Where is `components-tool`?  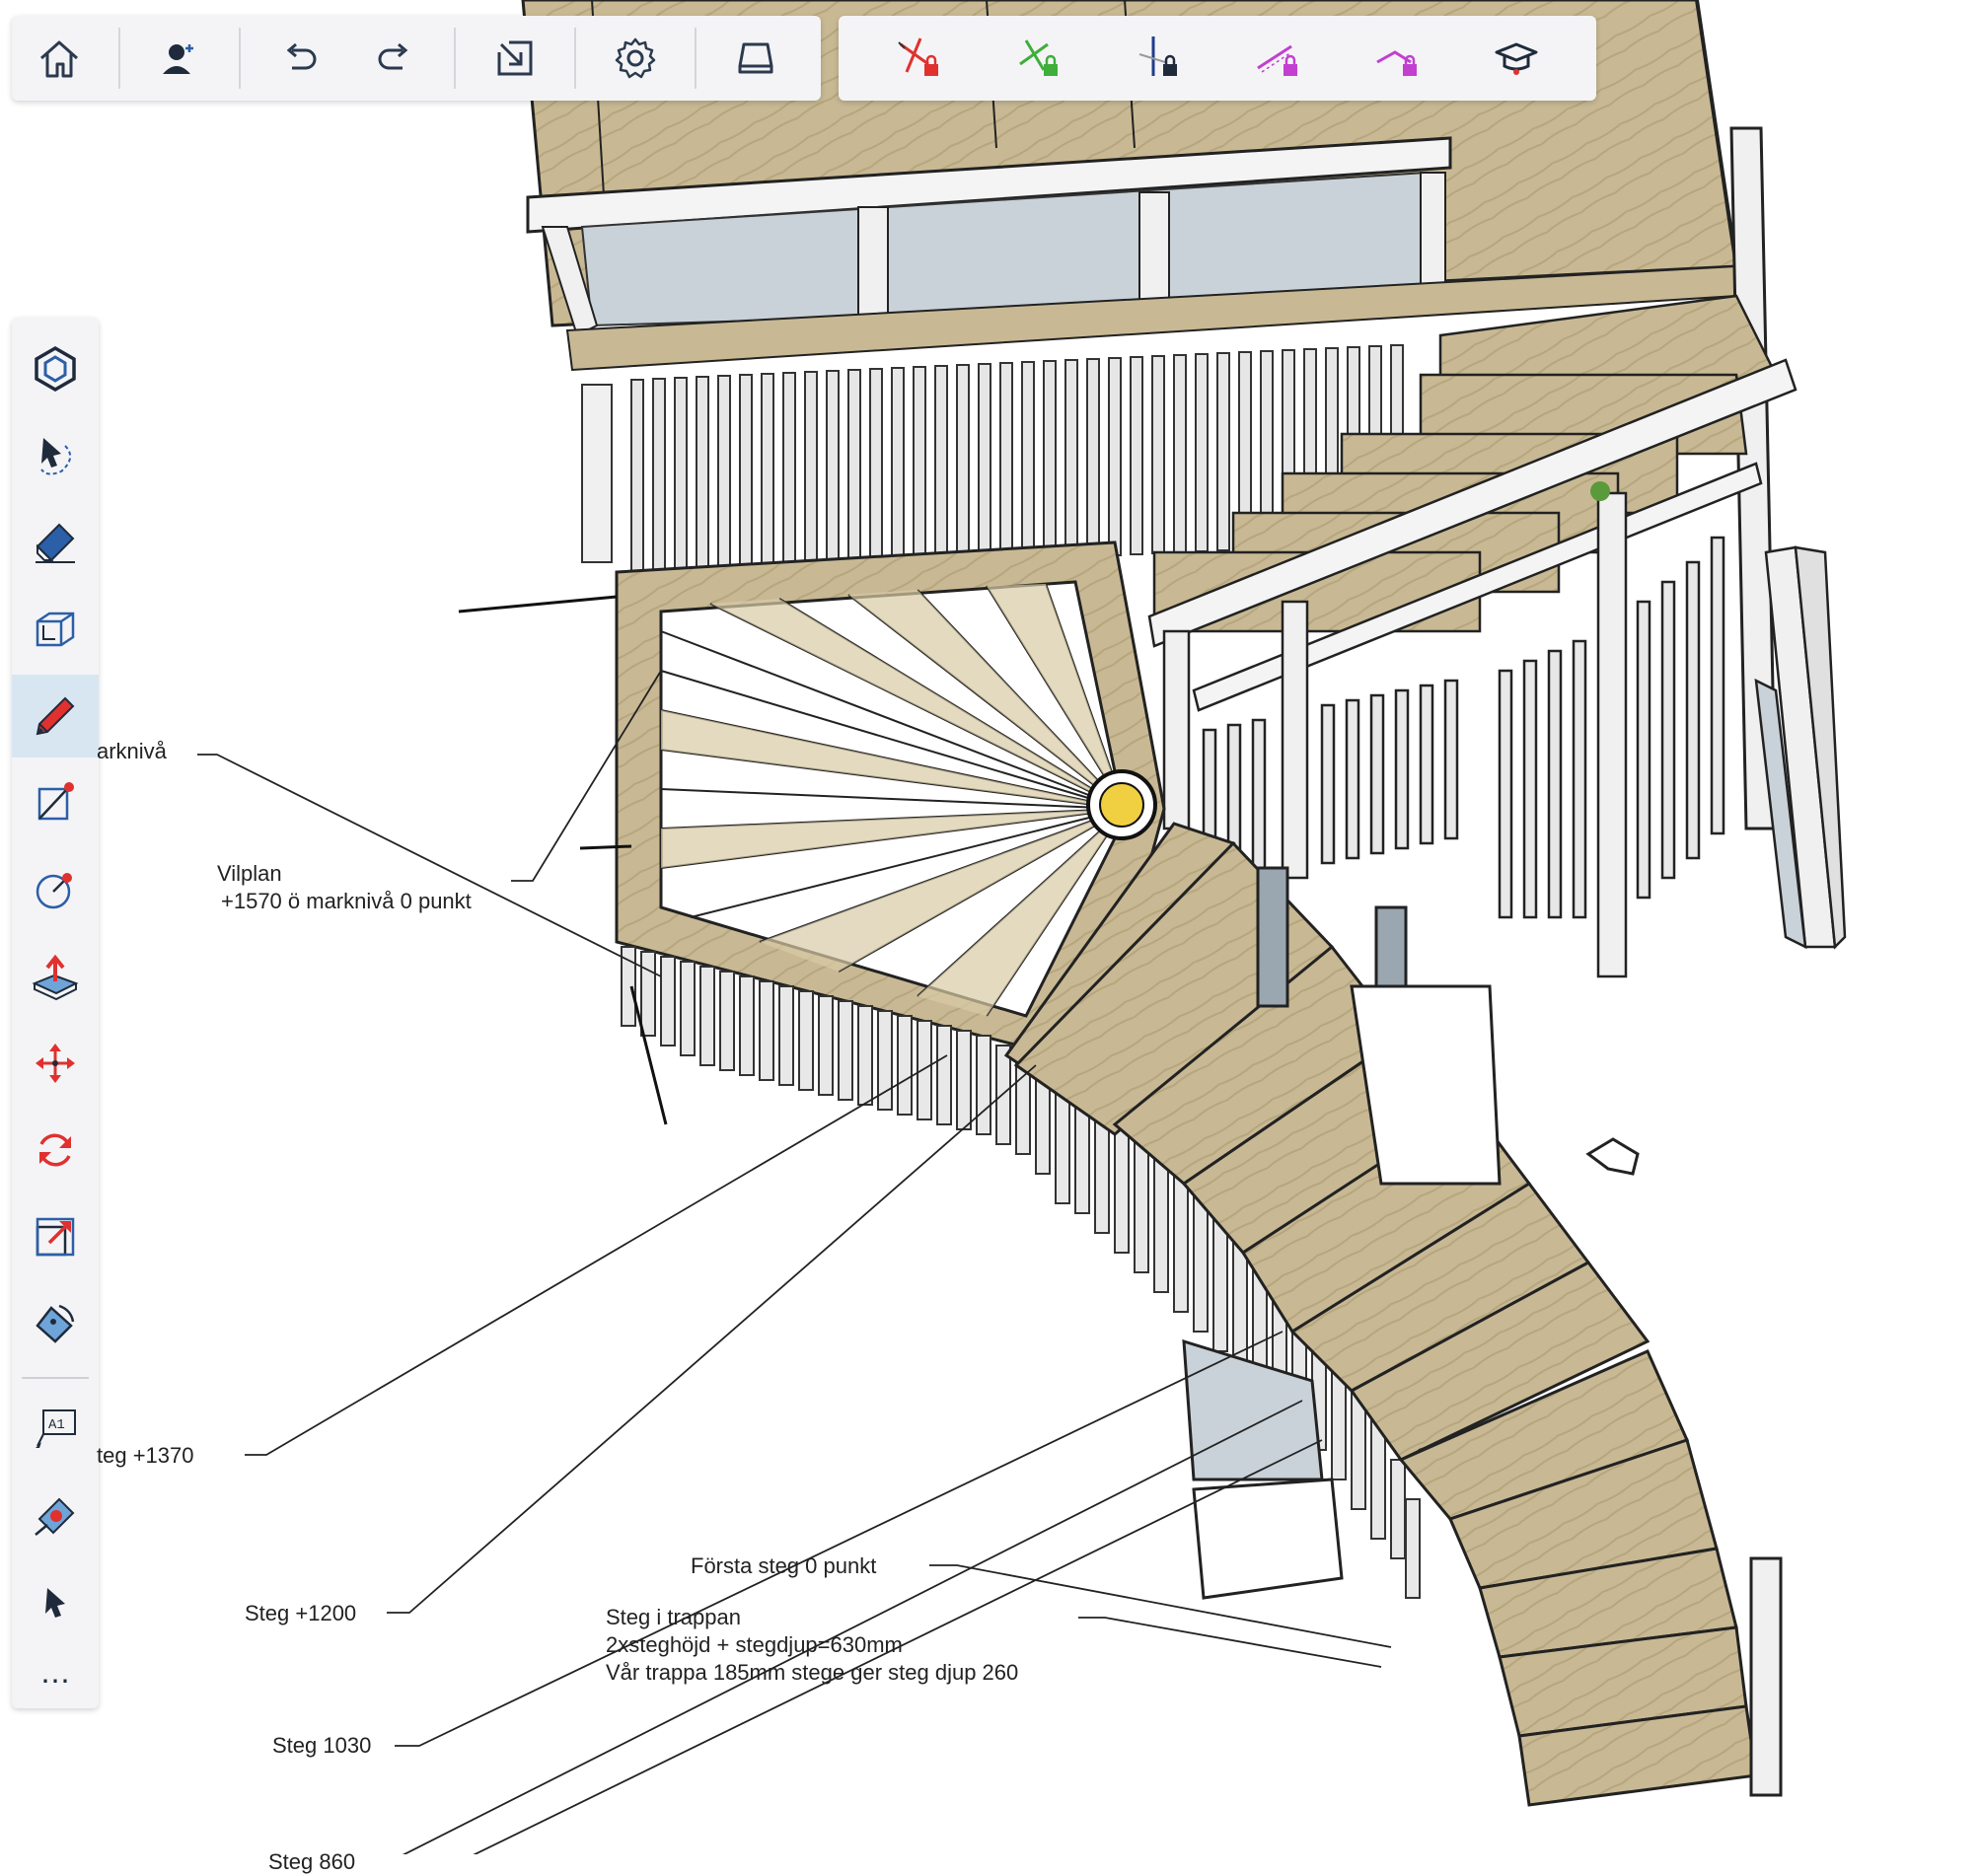 components-tool is located at coordinates (55, 368).